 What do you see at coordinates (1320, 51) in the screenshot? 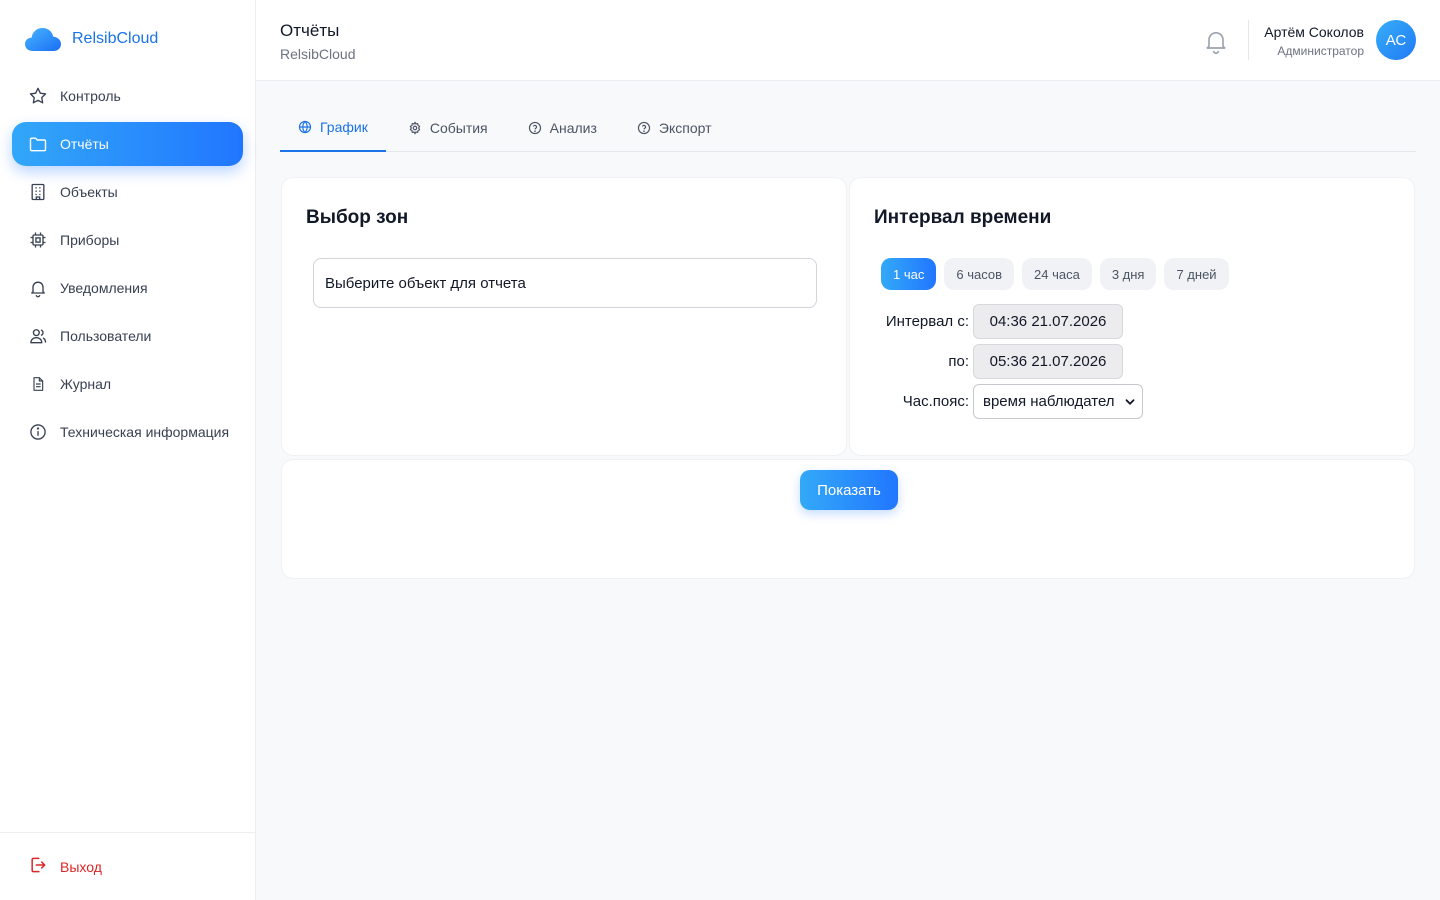
I see `user-role: Администратор` at bounding box center [1320, 51].